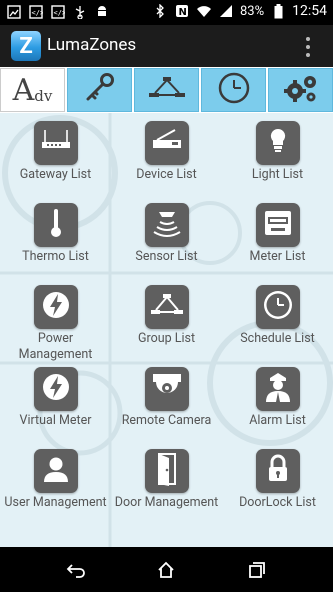  Describe the element at coordinates (166, 46) in the screenshot. I see `app-bar: Z LumaZones` at that location.